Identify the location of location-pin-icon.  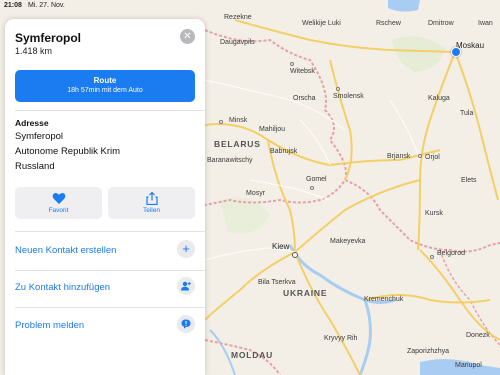
(456, 52).